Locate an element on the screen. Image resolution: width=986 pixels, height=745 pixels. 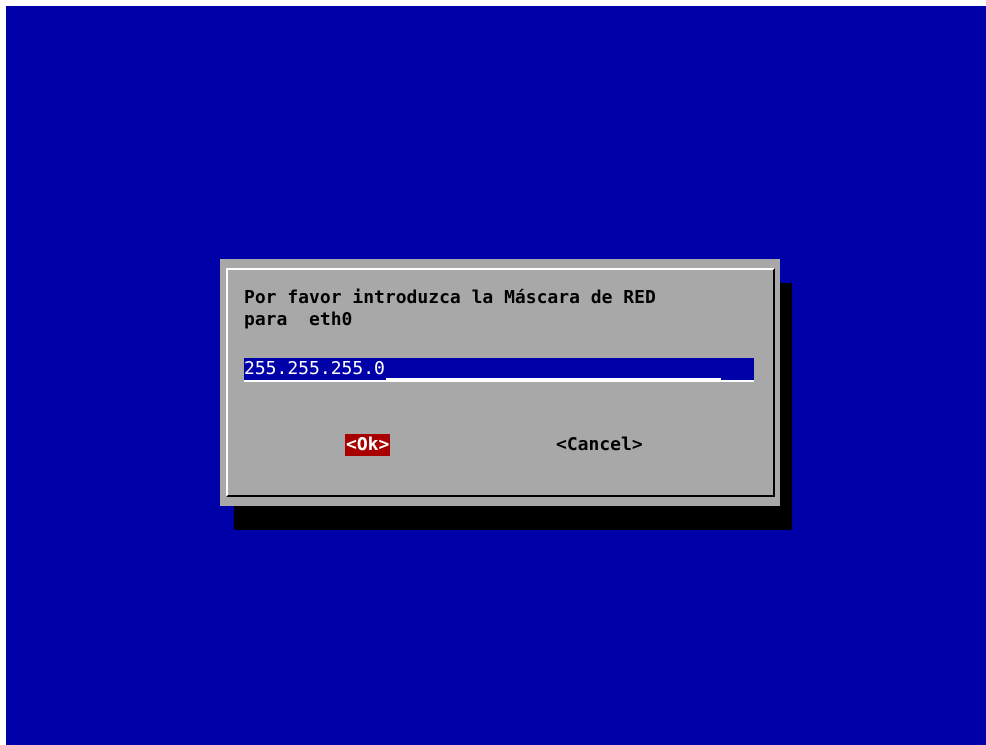
input-underline is located at coordinates (553, 369).